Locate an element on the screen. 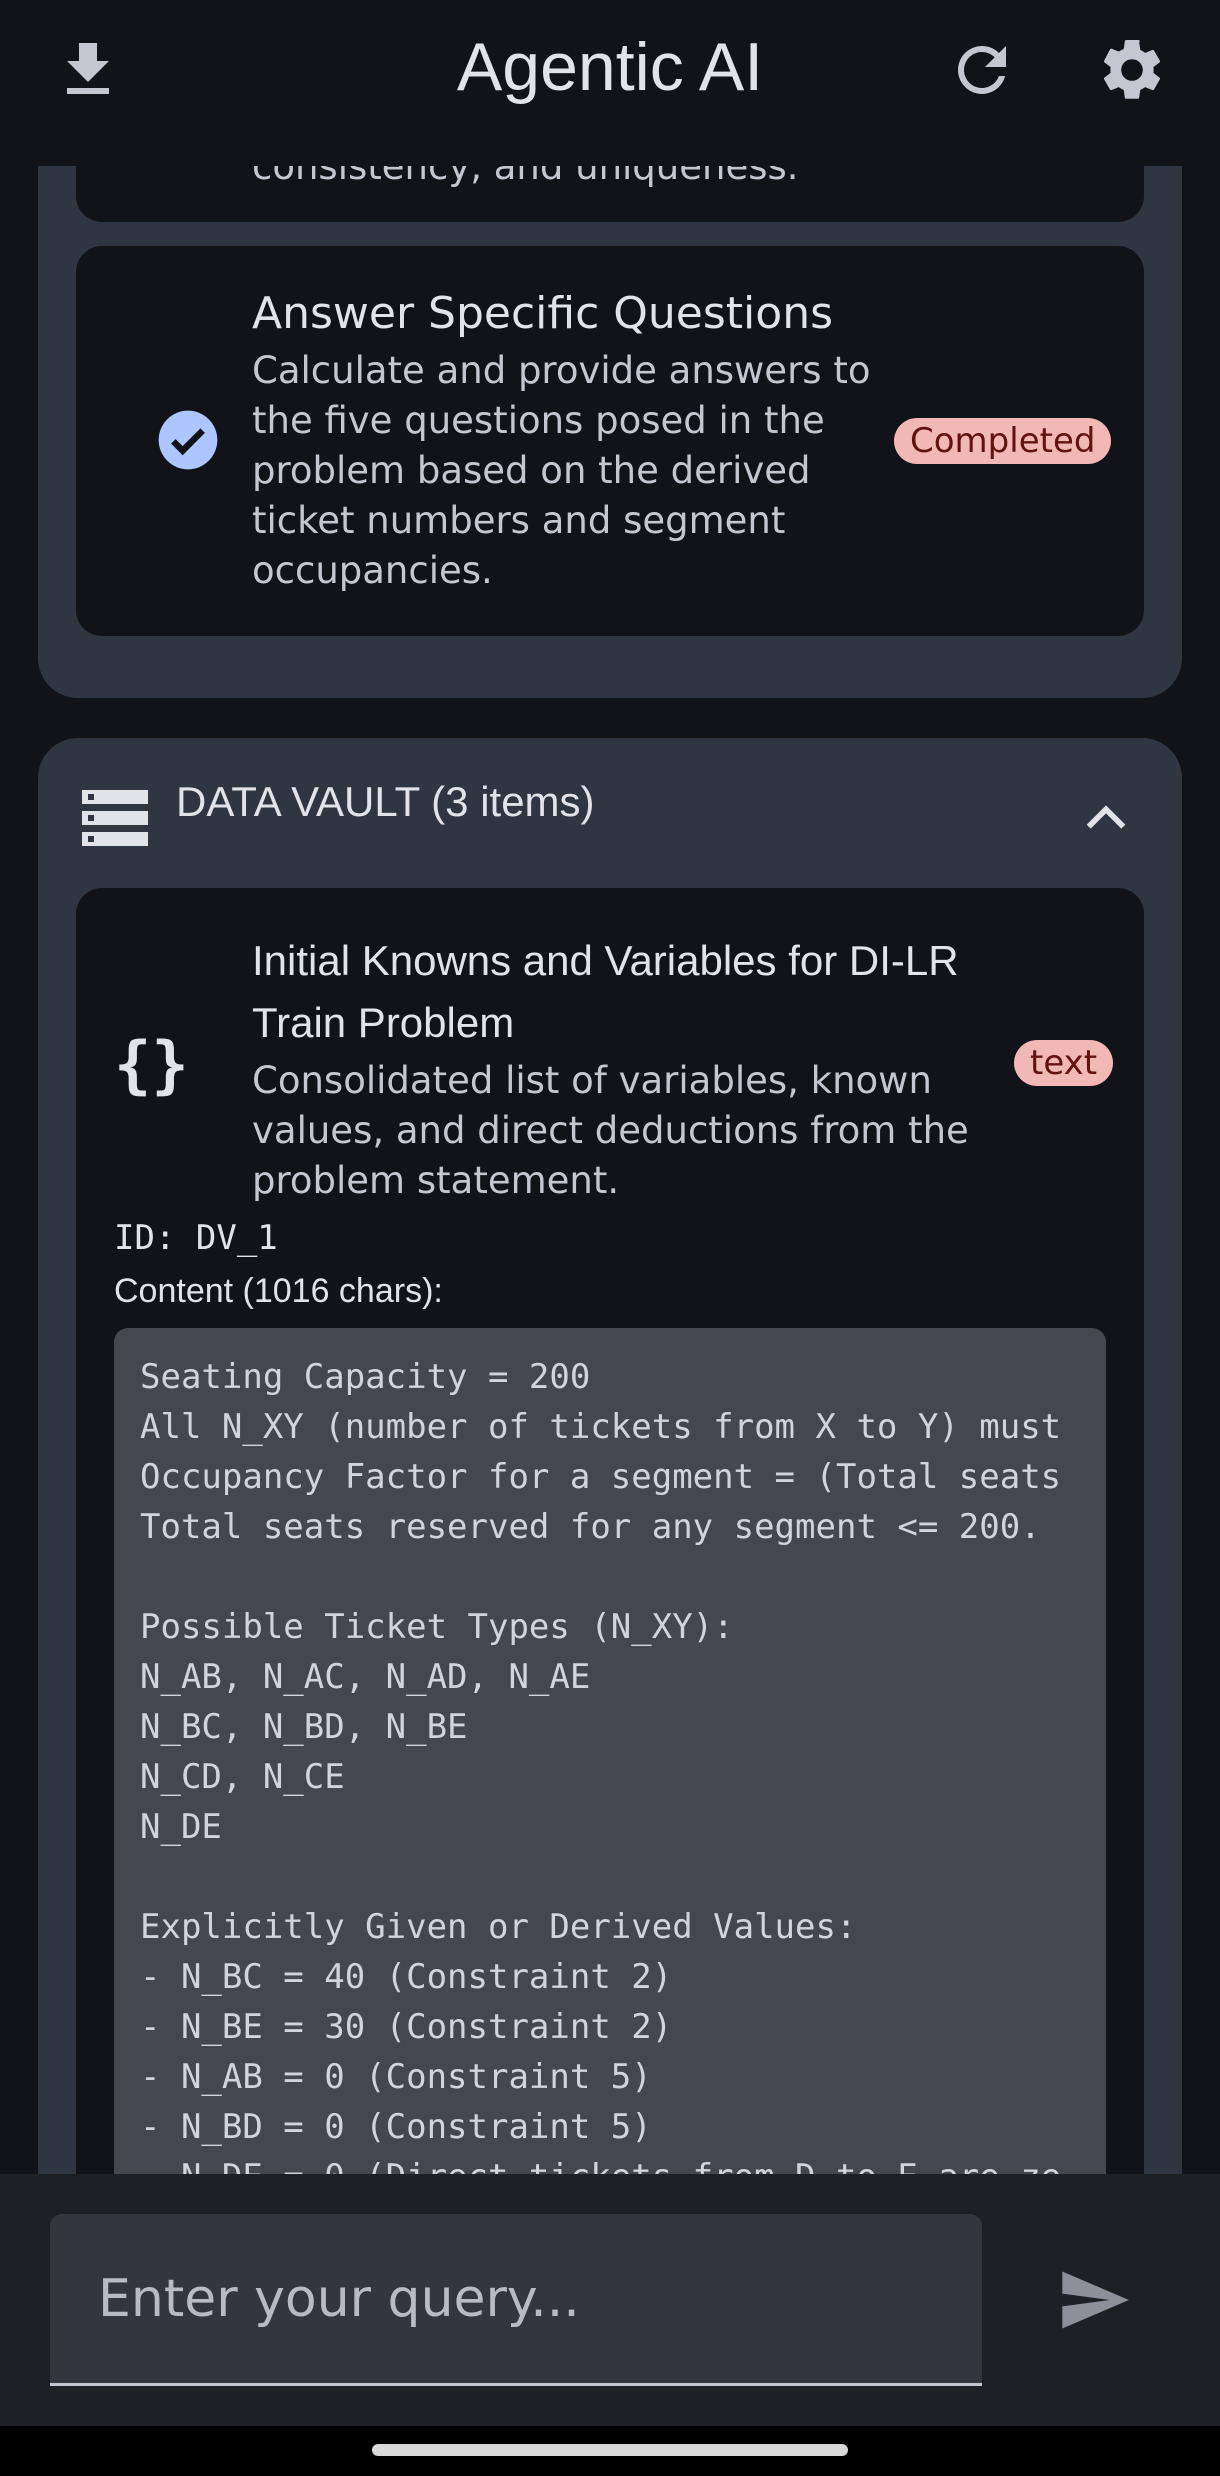  system-nav-bar is located at coordinates (610, 2451).